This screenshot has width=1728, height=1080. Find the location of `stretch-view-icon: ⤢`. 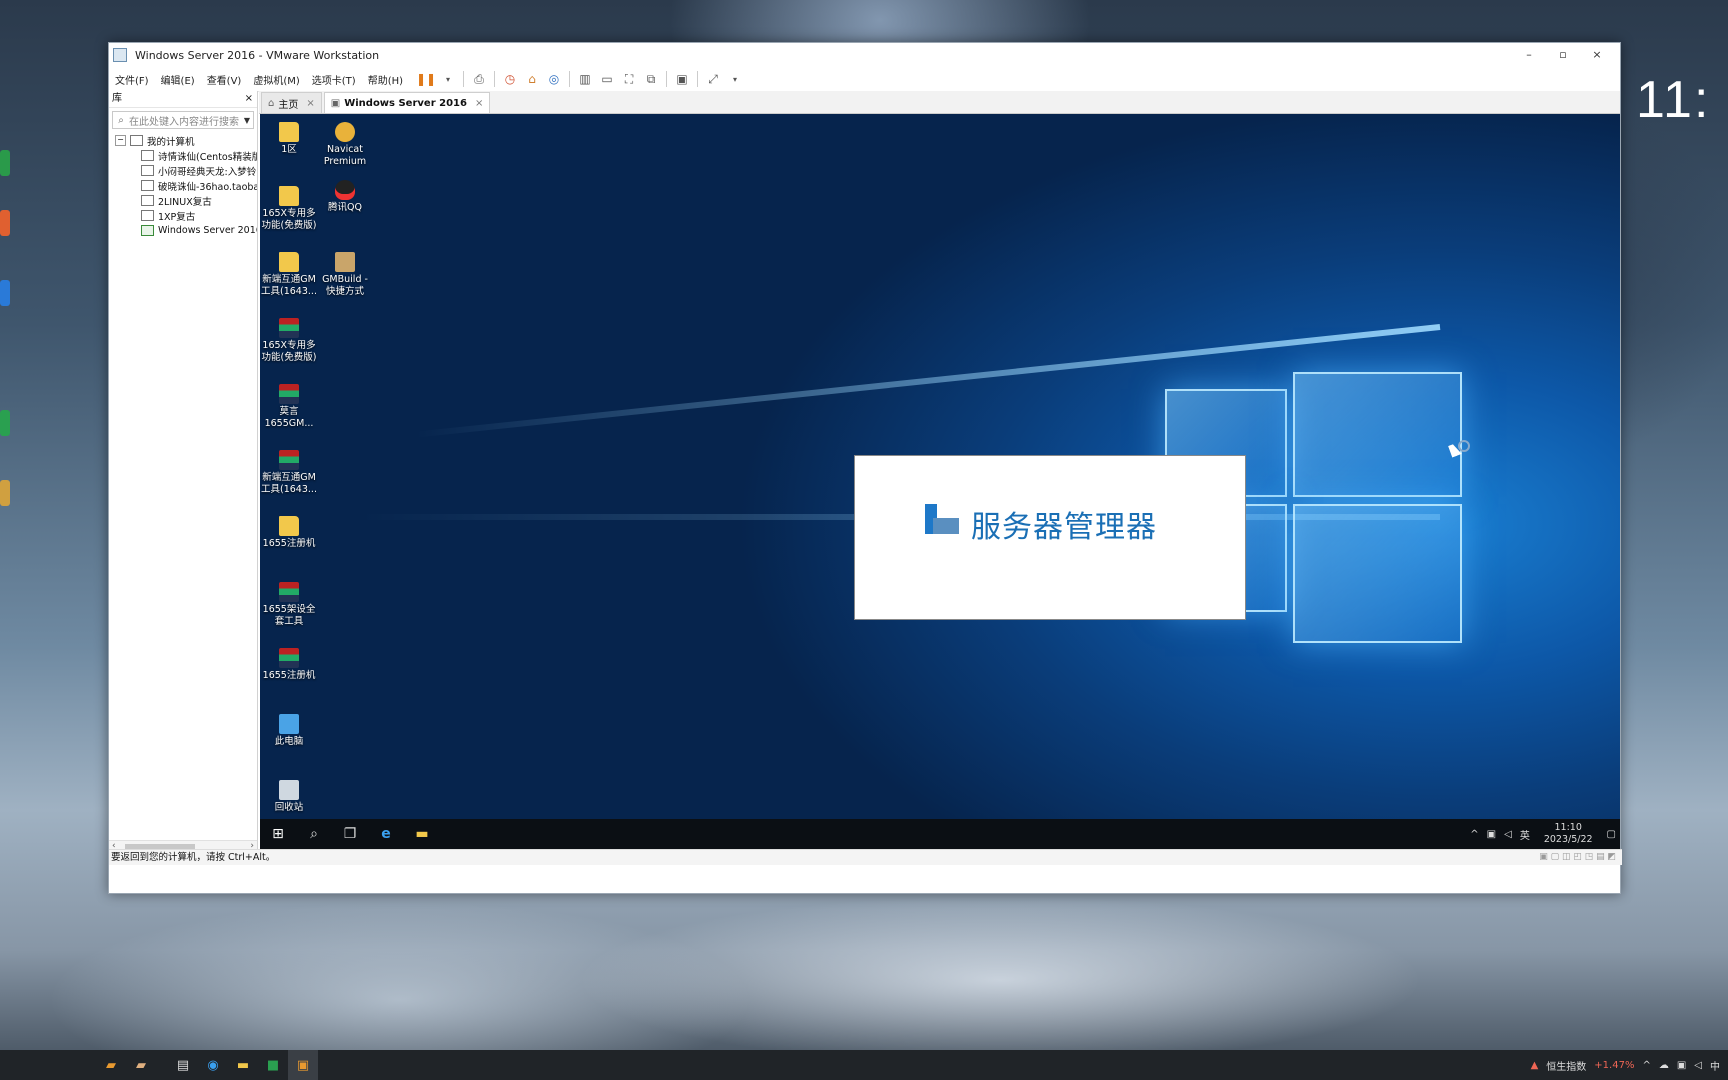

stretch-view-icon: ⤢ is located at coordinates (713, 79).